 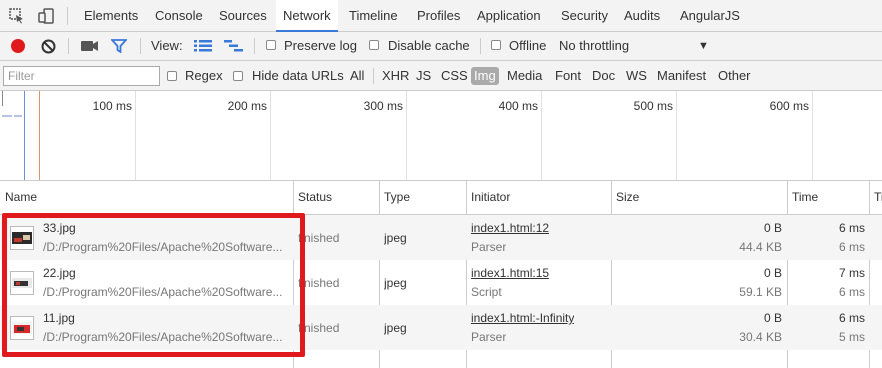 I want to click on hide-data-urls-label: Hide data URLs, so click(x=298, y=75).